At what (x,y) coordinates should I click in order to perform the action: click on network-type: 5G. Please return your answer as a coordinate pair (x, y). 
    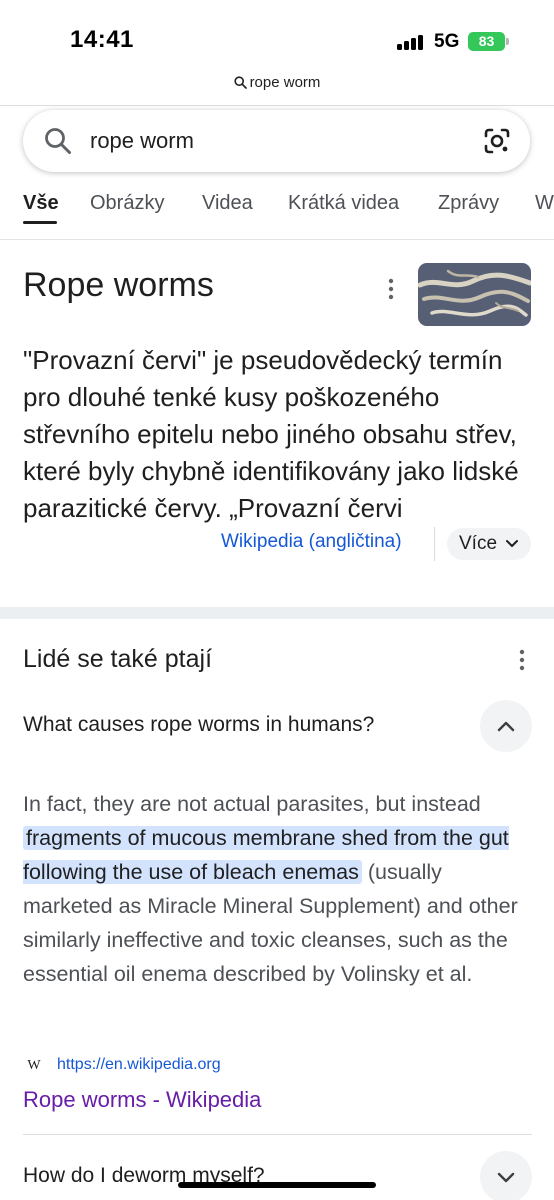
    Looking at the image, I should click on (447, 41).